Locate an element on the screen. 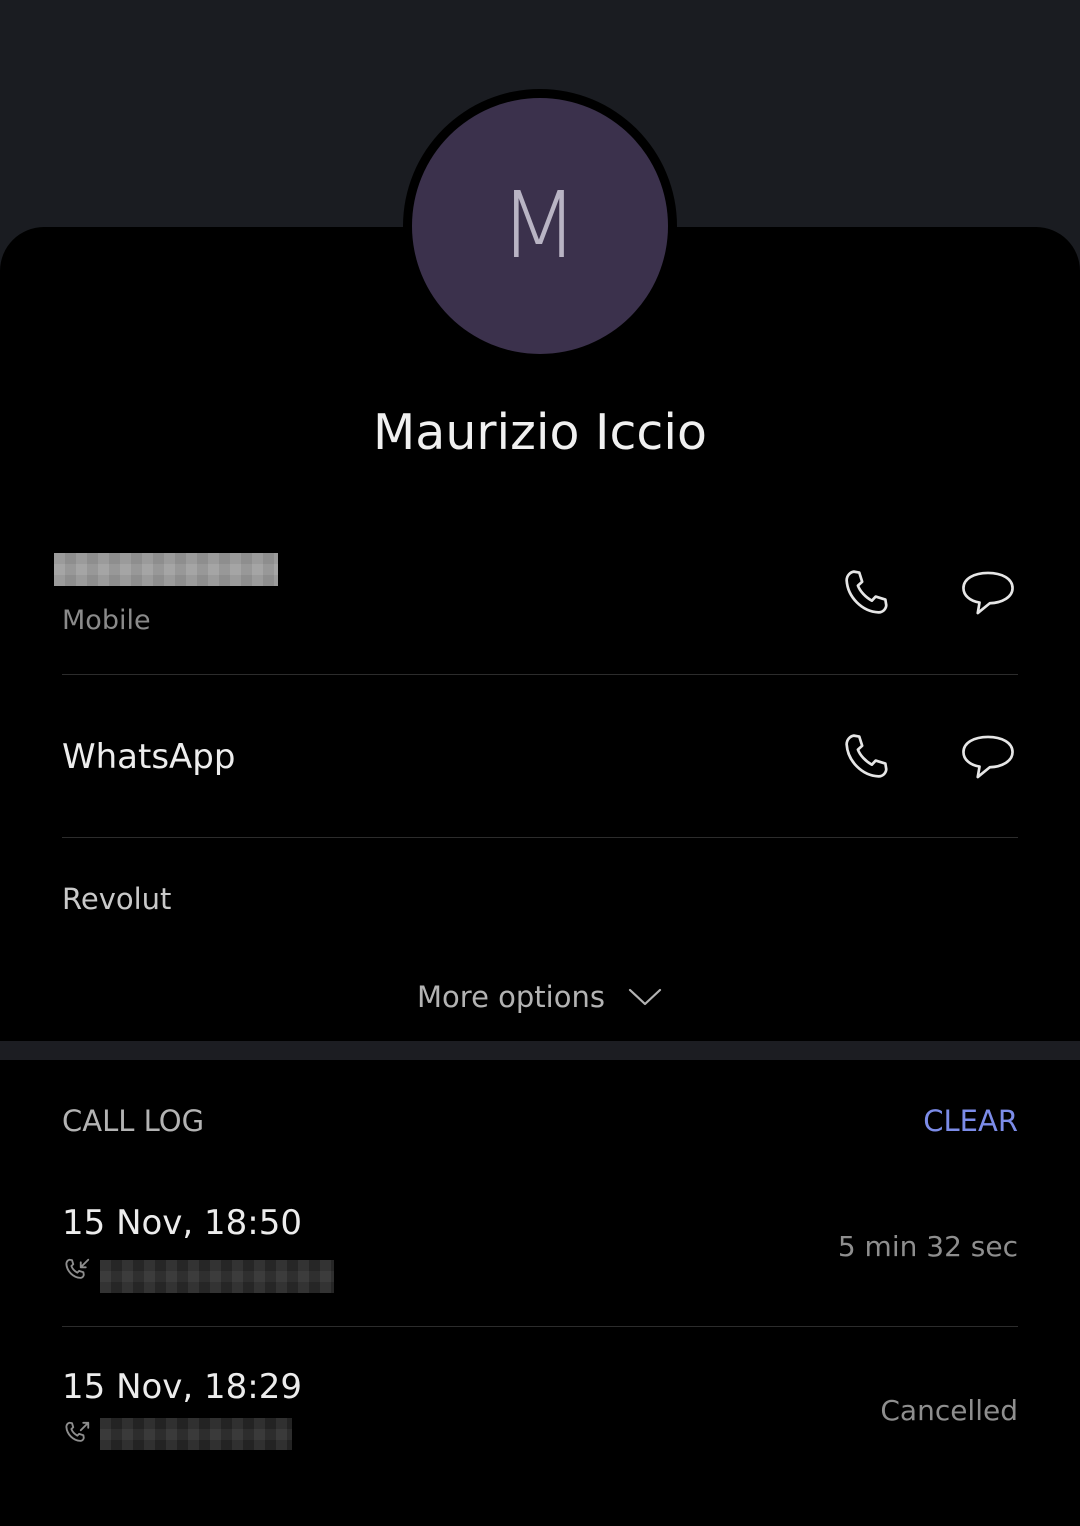 This screenshot has width=1080, height=1526. entry-label-mobile: Mobile is located at coordinates (106, 620).